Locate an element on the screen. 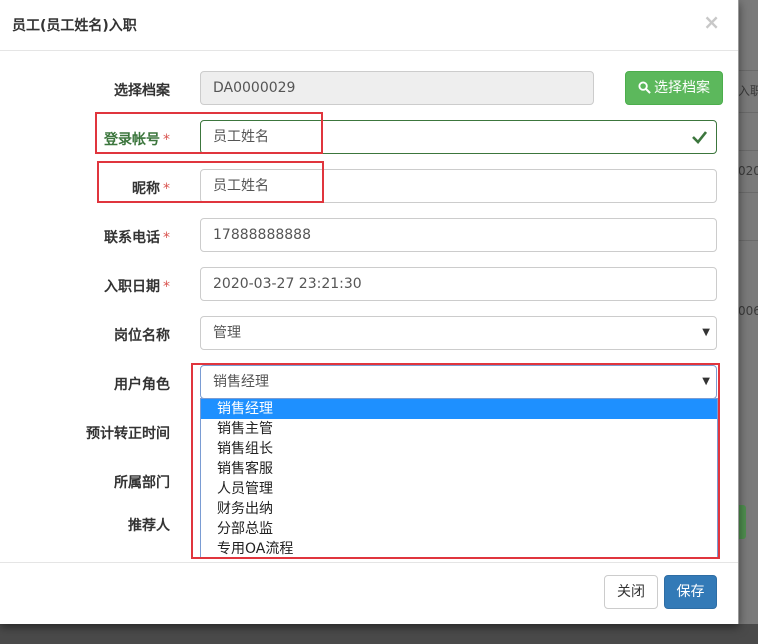 The height and width of the screenshot is (644, 758). referrer-label-text: 推荐人 is located at coordinates (149, 526).